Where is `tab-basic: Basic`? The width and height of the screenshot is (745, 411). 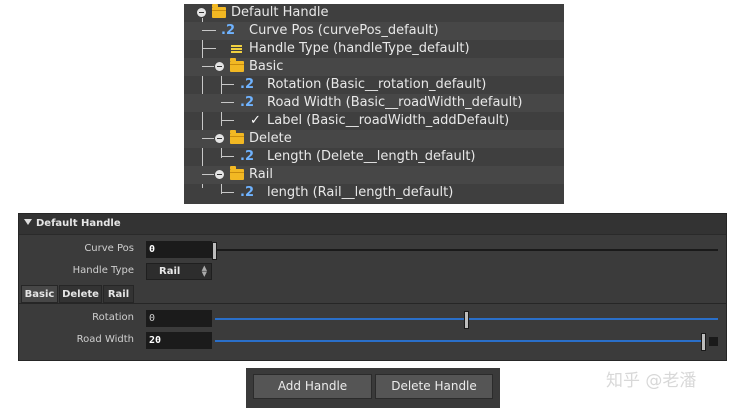
tab-basic: Basic is located at coordinates (39, 294).